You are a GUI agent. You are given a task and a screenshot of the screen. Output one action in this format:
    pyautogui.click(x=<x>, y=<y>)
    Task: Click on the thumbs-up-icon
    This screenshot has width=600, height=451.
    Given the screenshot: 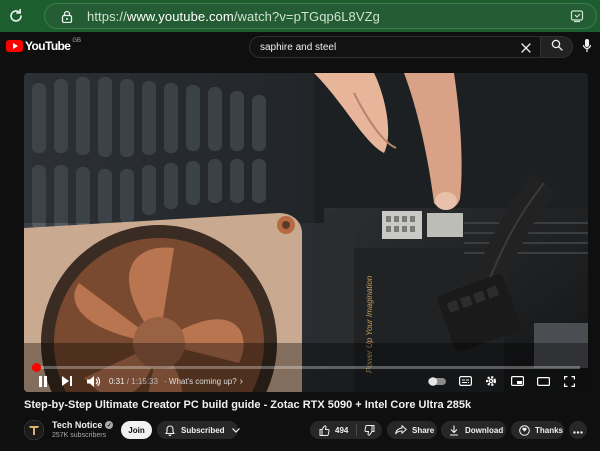 What is the action you would take?
    pyautogui.click(x=324, y=430)
    